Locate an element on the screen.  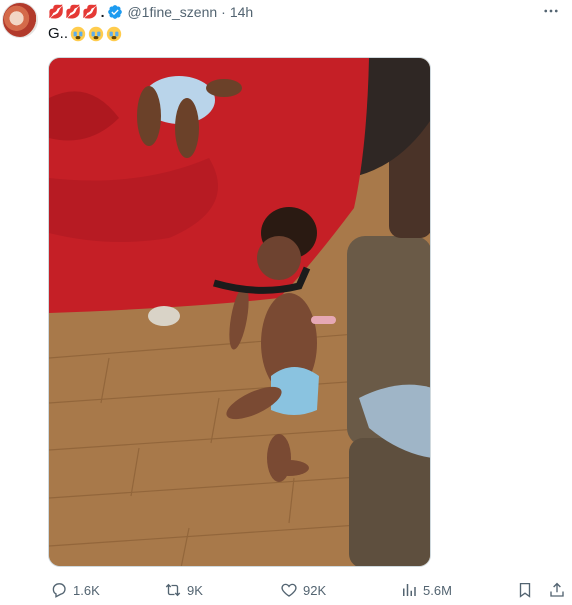
tweet-actions: 1.6K 9K 92K 5.6M is located at coordinates (308, 590).